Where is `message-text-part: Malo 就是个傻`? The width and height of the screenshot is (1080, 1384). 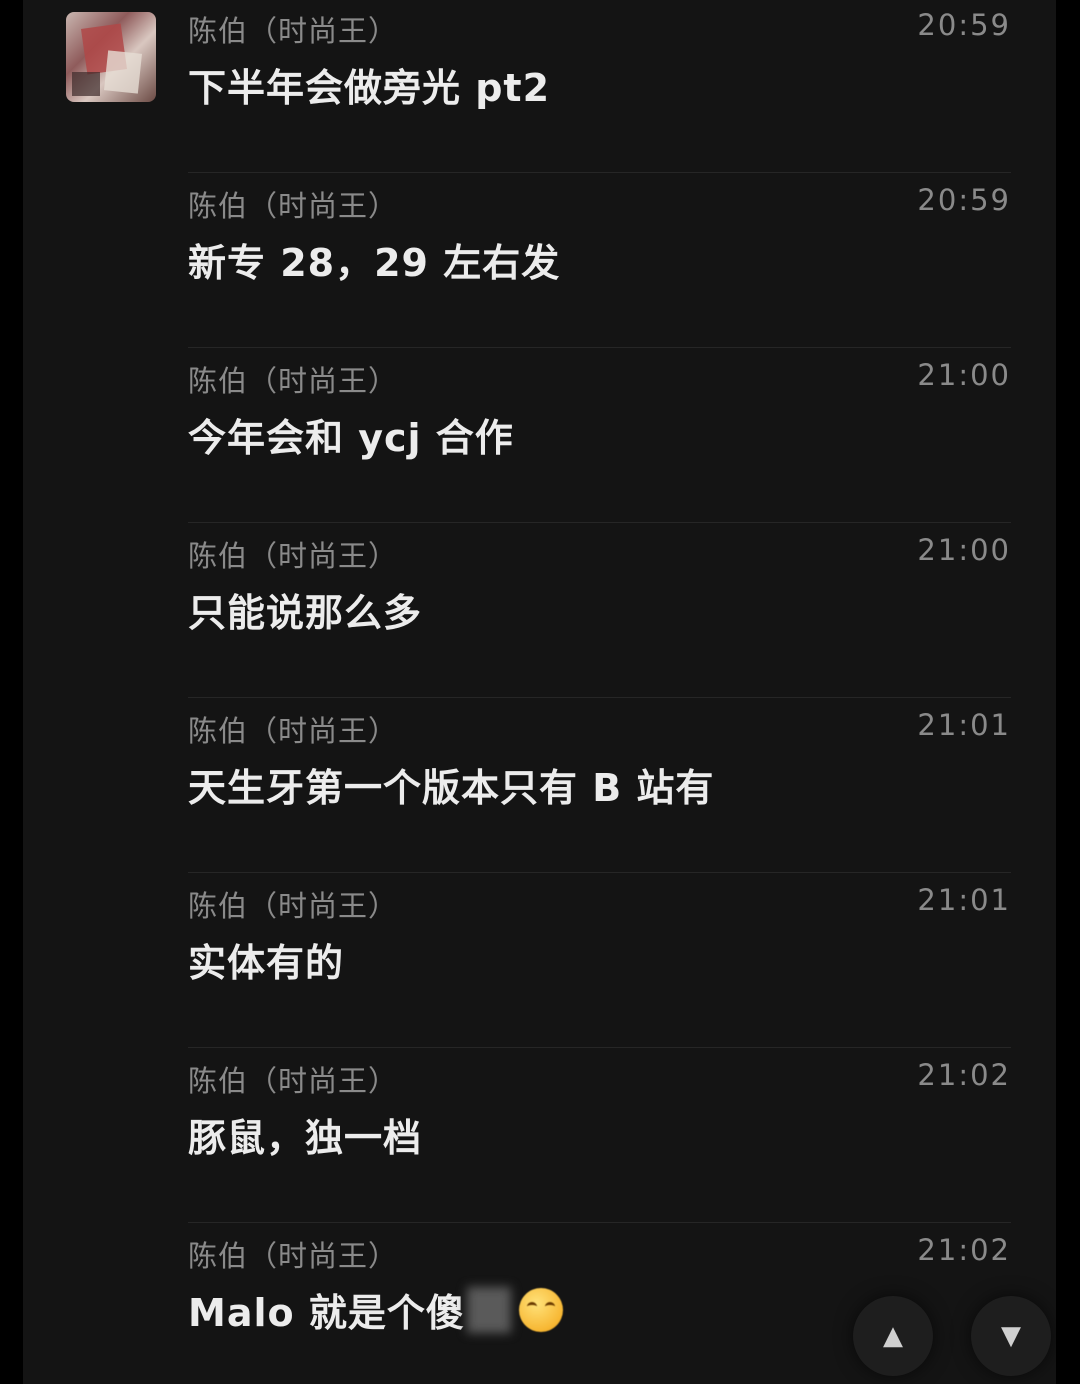
message-text-part: Malo 就是个傻 is located at coordinates (326, 1313).